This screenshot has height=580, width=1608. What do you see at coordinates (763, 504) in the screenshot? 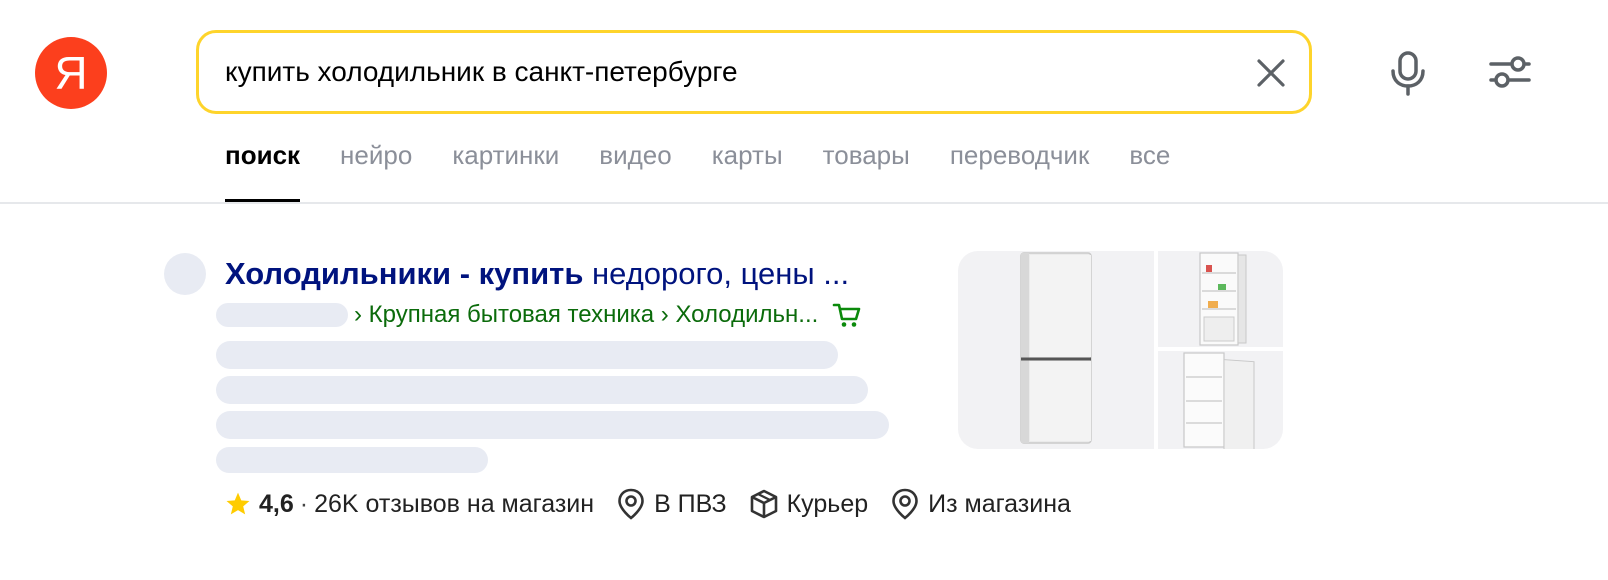
I see `package-box-icon` at bounding box center [763, 504].